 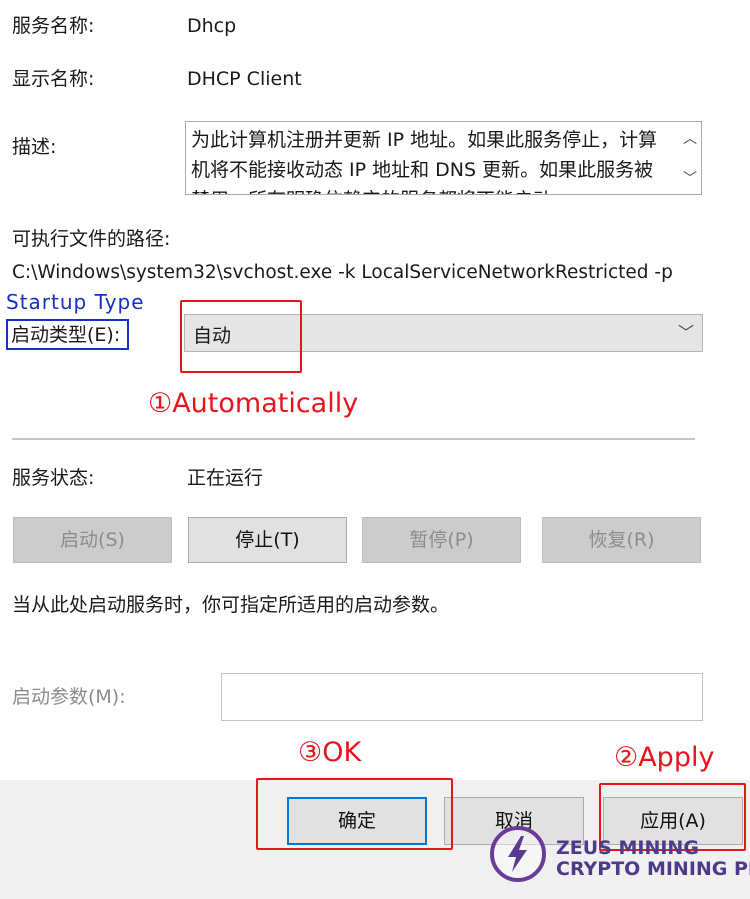 I want to click on scroll-up-icon: ︿, so click(x=690, y=139).